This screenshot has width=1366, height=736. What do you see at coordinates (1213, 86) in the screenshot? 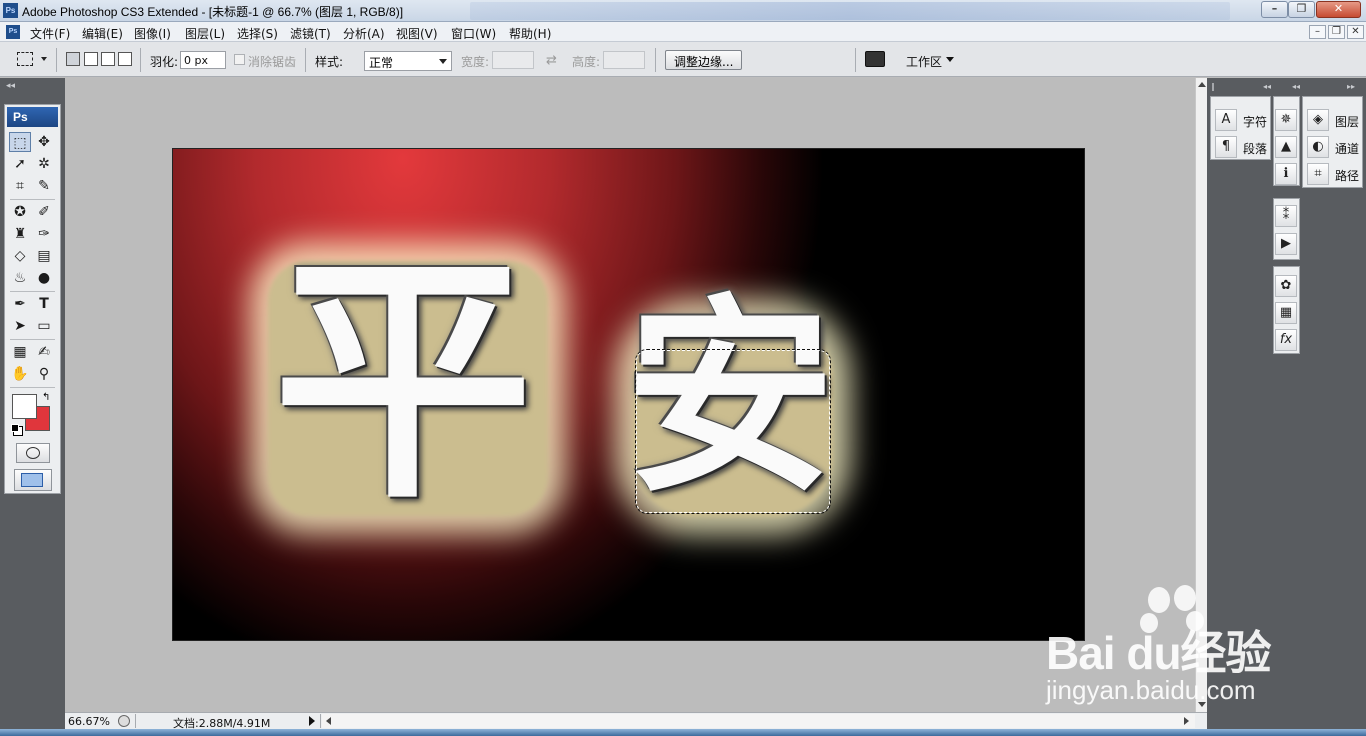
I see `panel-grip-icon: ‖` at bounding box center [1213, 86].